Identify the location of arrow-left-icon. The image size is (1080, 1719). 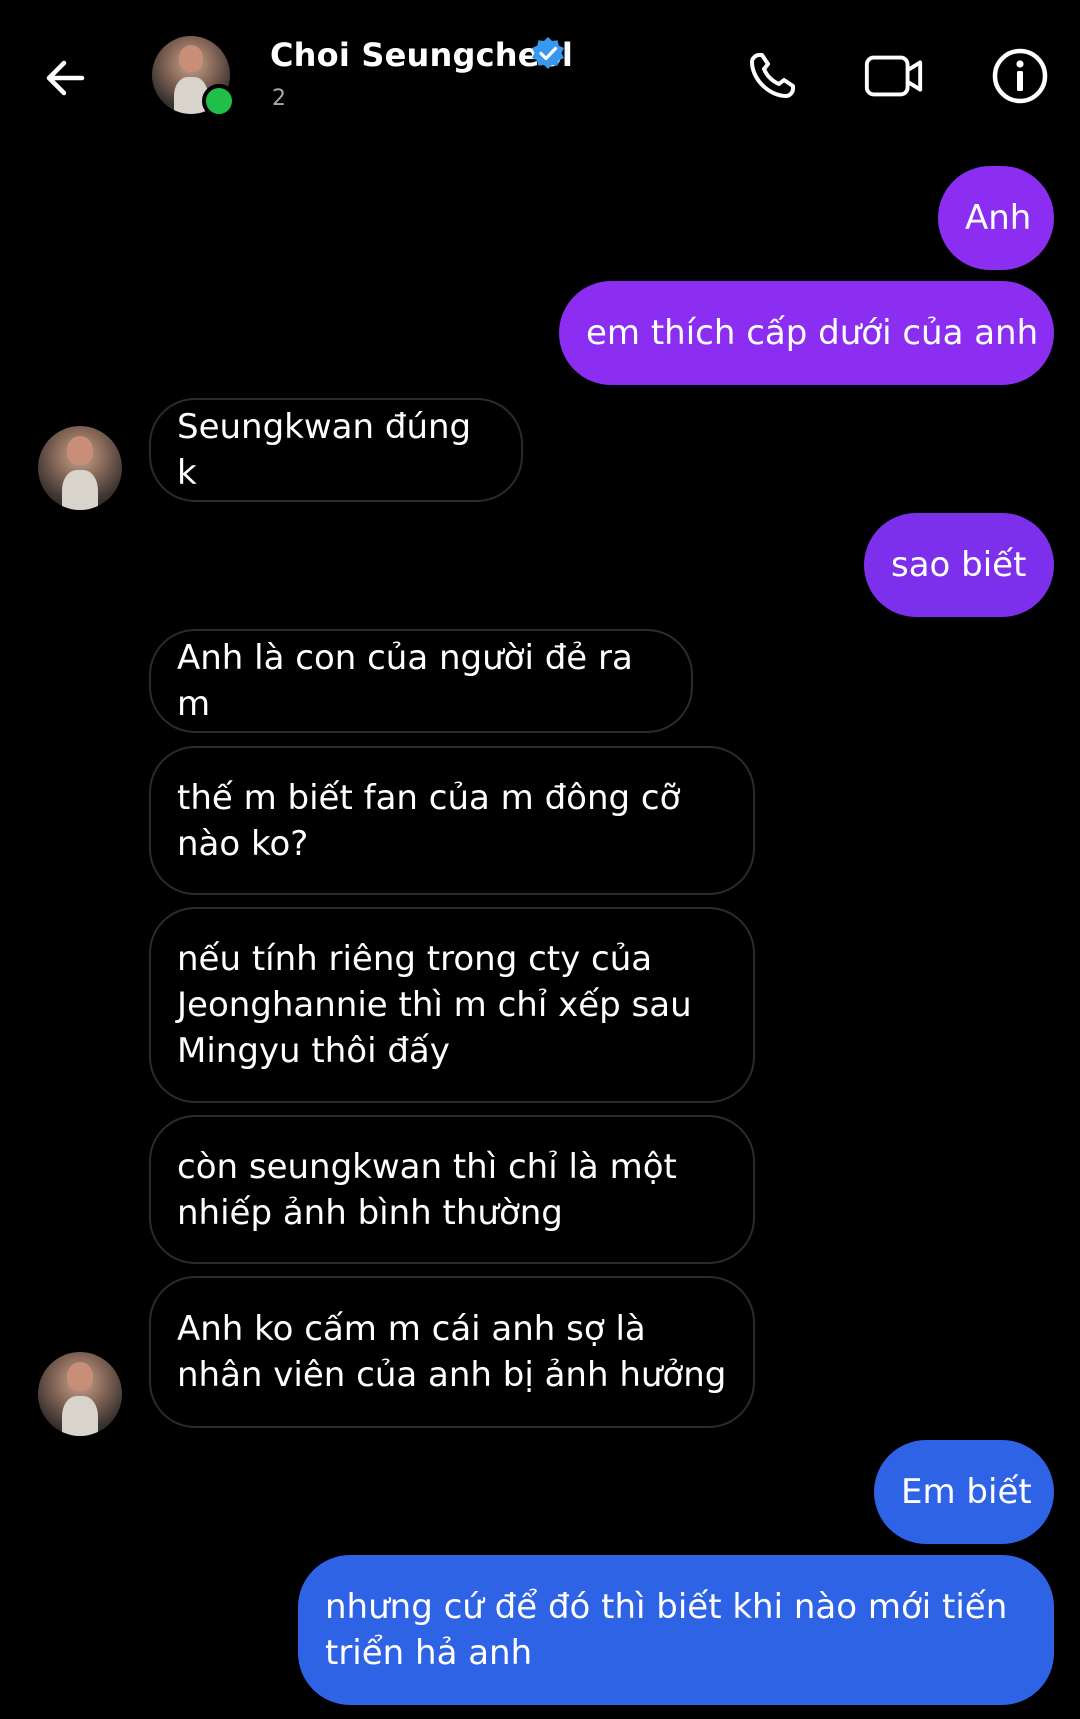
(65, 78).